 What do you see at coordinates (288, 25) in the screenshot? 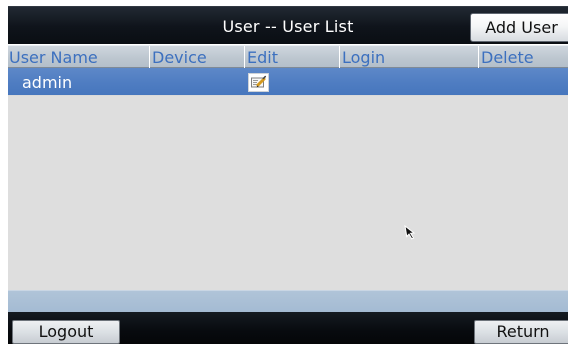
I see `title-bar: User -- User List Add User` at bounding box center [288, 25].